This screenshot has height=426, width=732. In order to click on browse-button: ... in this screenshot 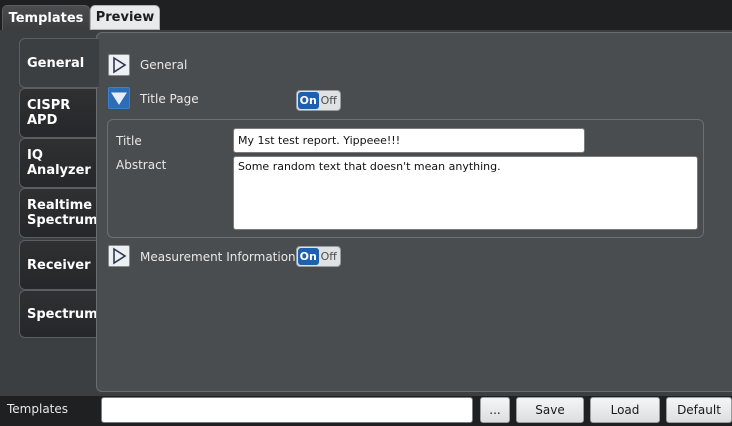, I will do `click(495, 410)`.